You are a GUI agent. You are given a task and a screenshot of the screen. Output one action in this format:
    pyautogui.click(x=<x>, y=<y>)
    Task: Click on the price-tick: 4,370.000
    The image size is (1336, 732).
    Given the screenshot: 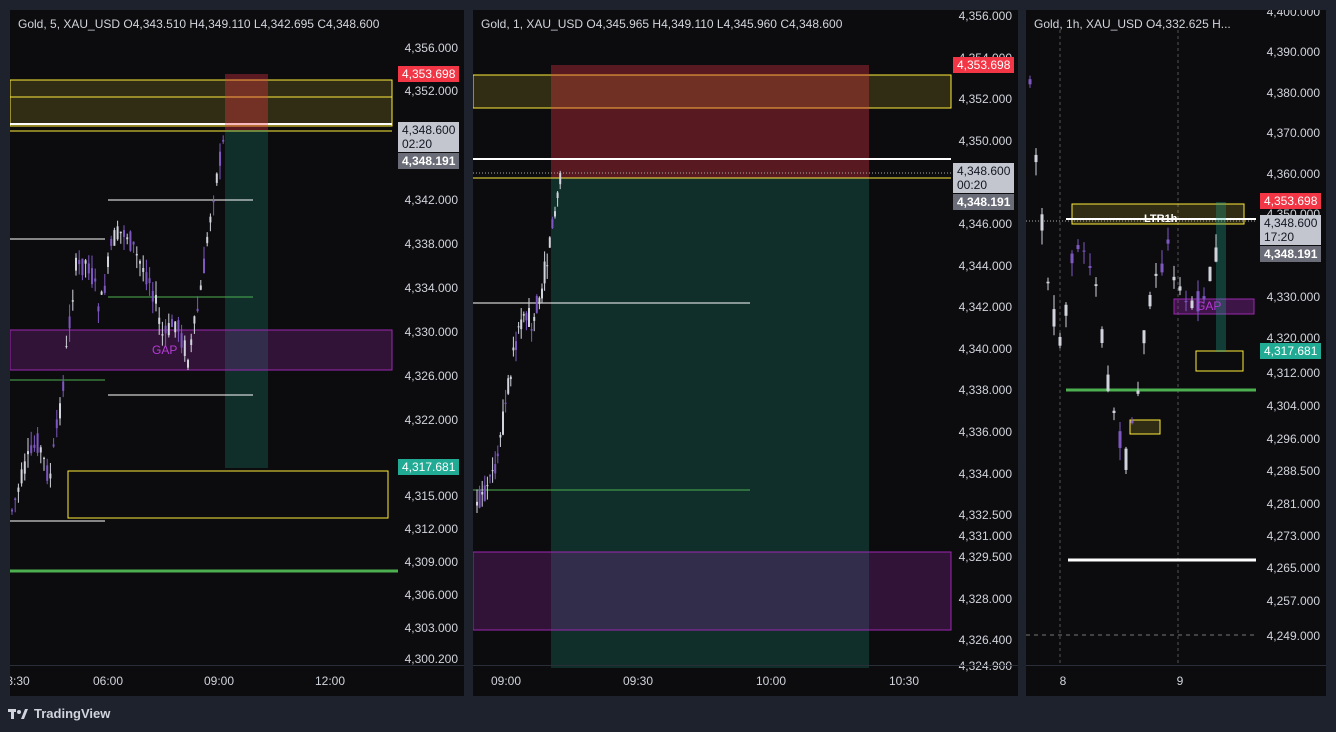 What is the action you would take?
    pyautogui.click(x=1293, y=133)
    